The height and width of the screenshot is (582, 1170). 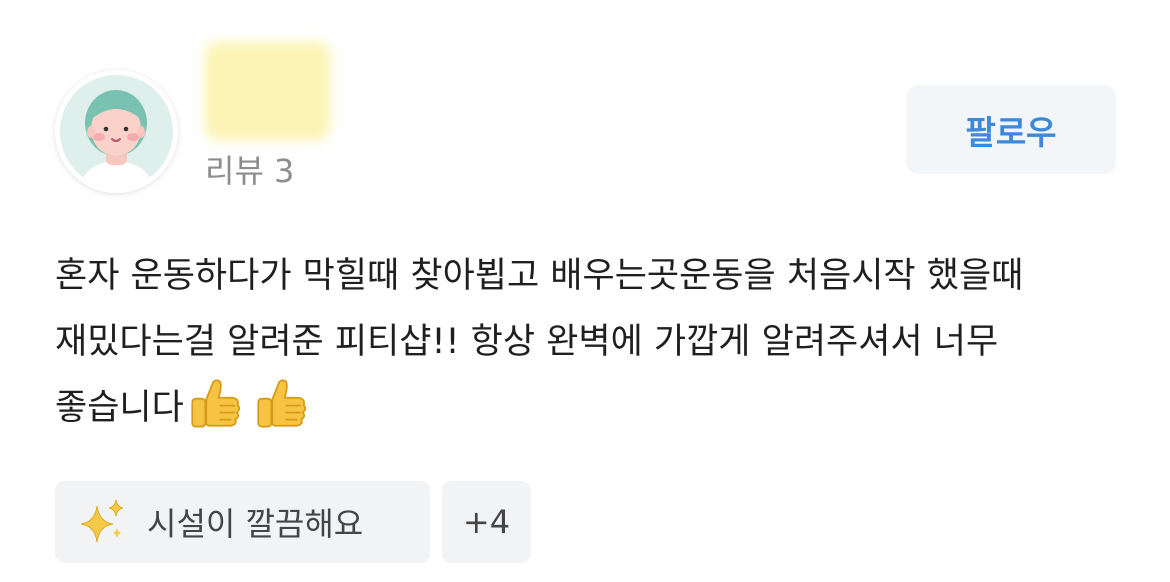 What do you see at coordinates (250, 171) in the screenshot?
I see `review-count: 리뷰 3` at bounding box center [250, 171].